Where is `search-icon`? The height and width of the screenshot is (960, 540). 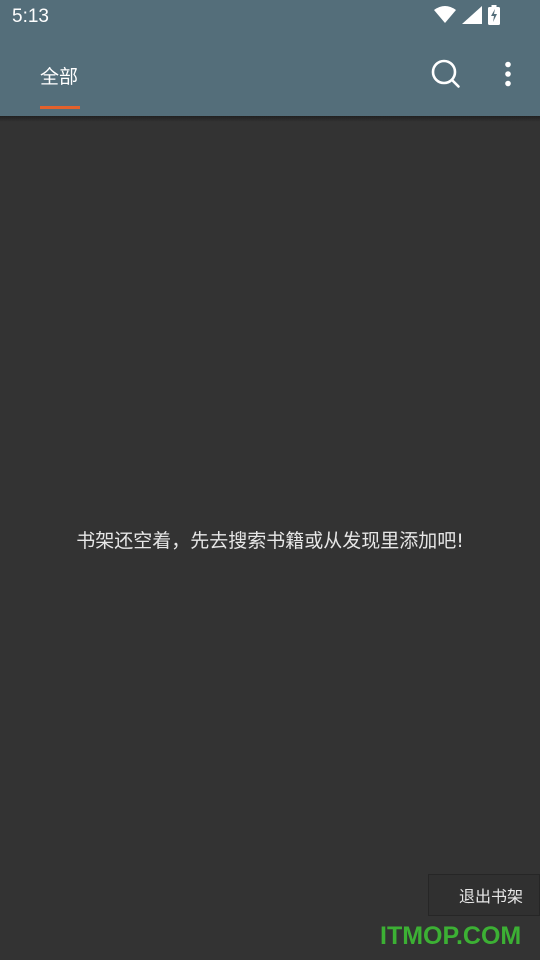
search-icon is located at coordinates (446, 76).